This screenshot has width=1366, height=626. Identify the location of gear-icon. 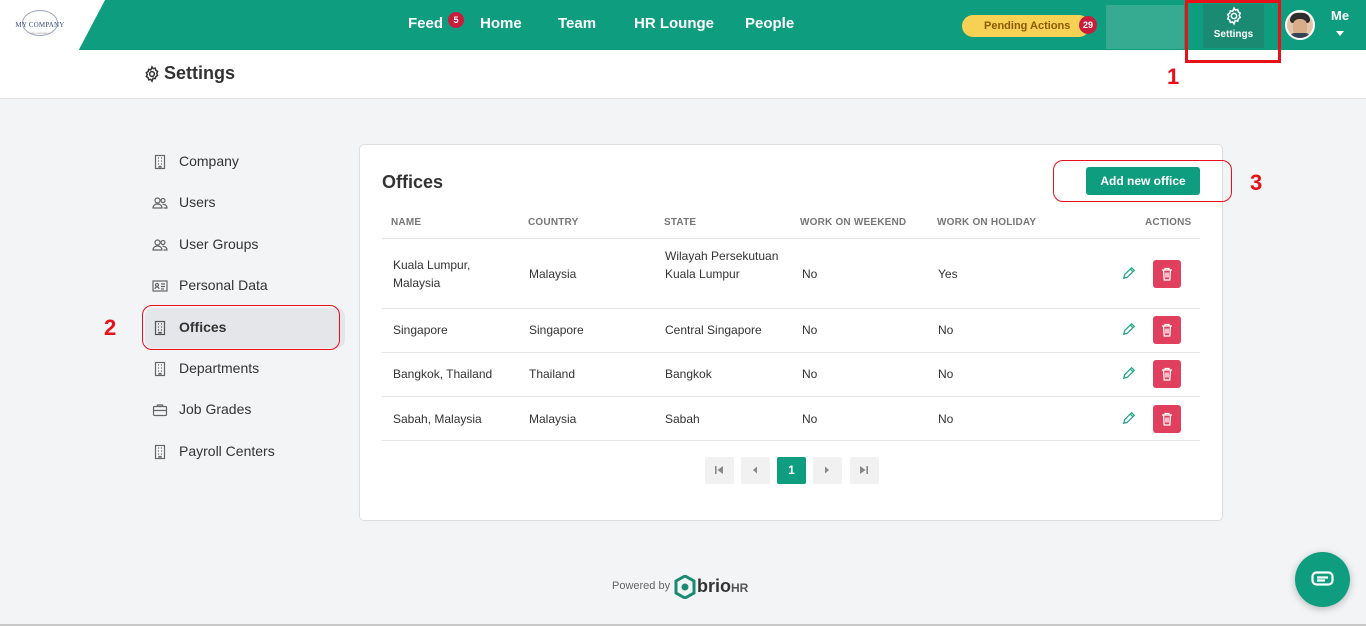
(152, 74).